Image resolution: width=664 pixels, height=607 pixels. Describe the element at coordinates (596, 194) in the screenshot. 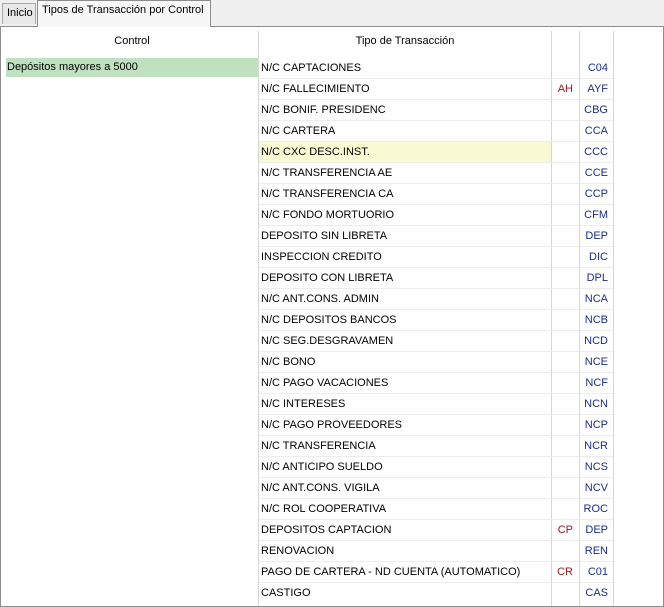

I see `code-cell: CCP` at that location.